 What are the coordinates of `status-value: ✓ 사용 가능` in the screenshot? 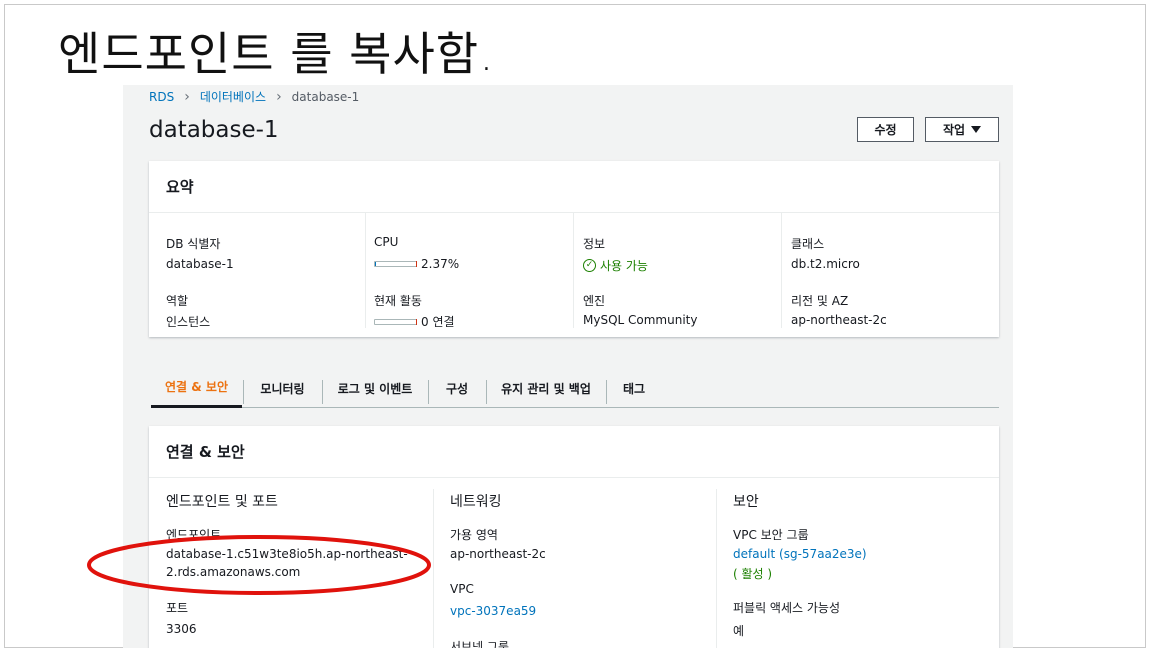 It's located at (615, 265).